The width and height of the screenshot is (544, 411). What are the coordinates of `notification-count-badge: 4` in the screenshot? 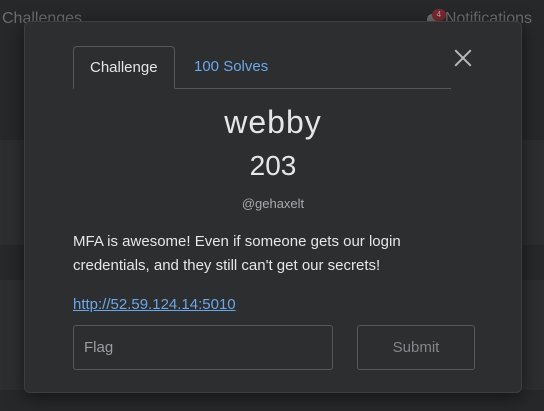 It's located at (438, 15).